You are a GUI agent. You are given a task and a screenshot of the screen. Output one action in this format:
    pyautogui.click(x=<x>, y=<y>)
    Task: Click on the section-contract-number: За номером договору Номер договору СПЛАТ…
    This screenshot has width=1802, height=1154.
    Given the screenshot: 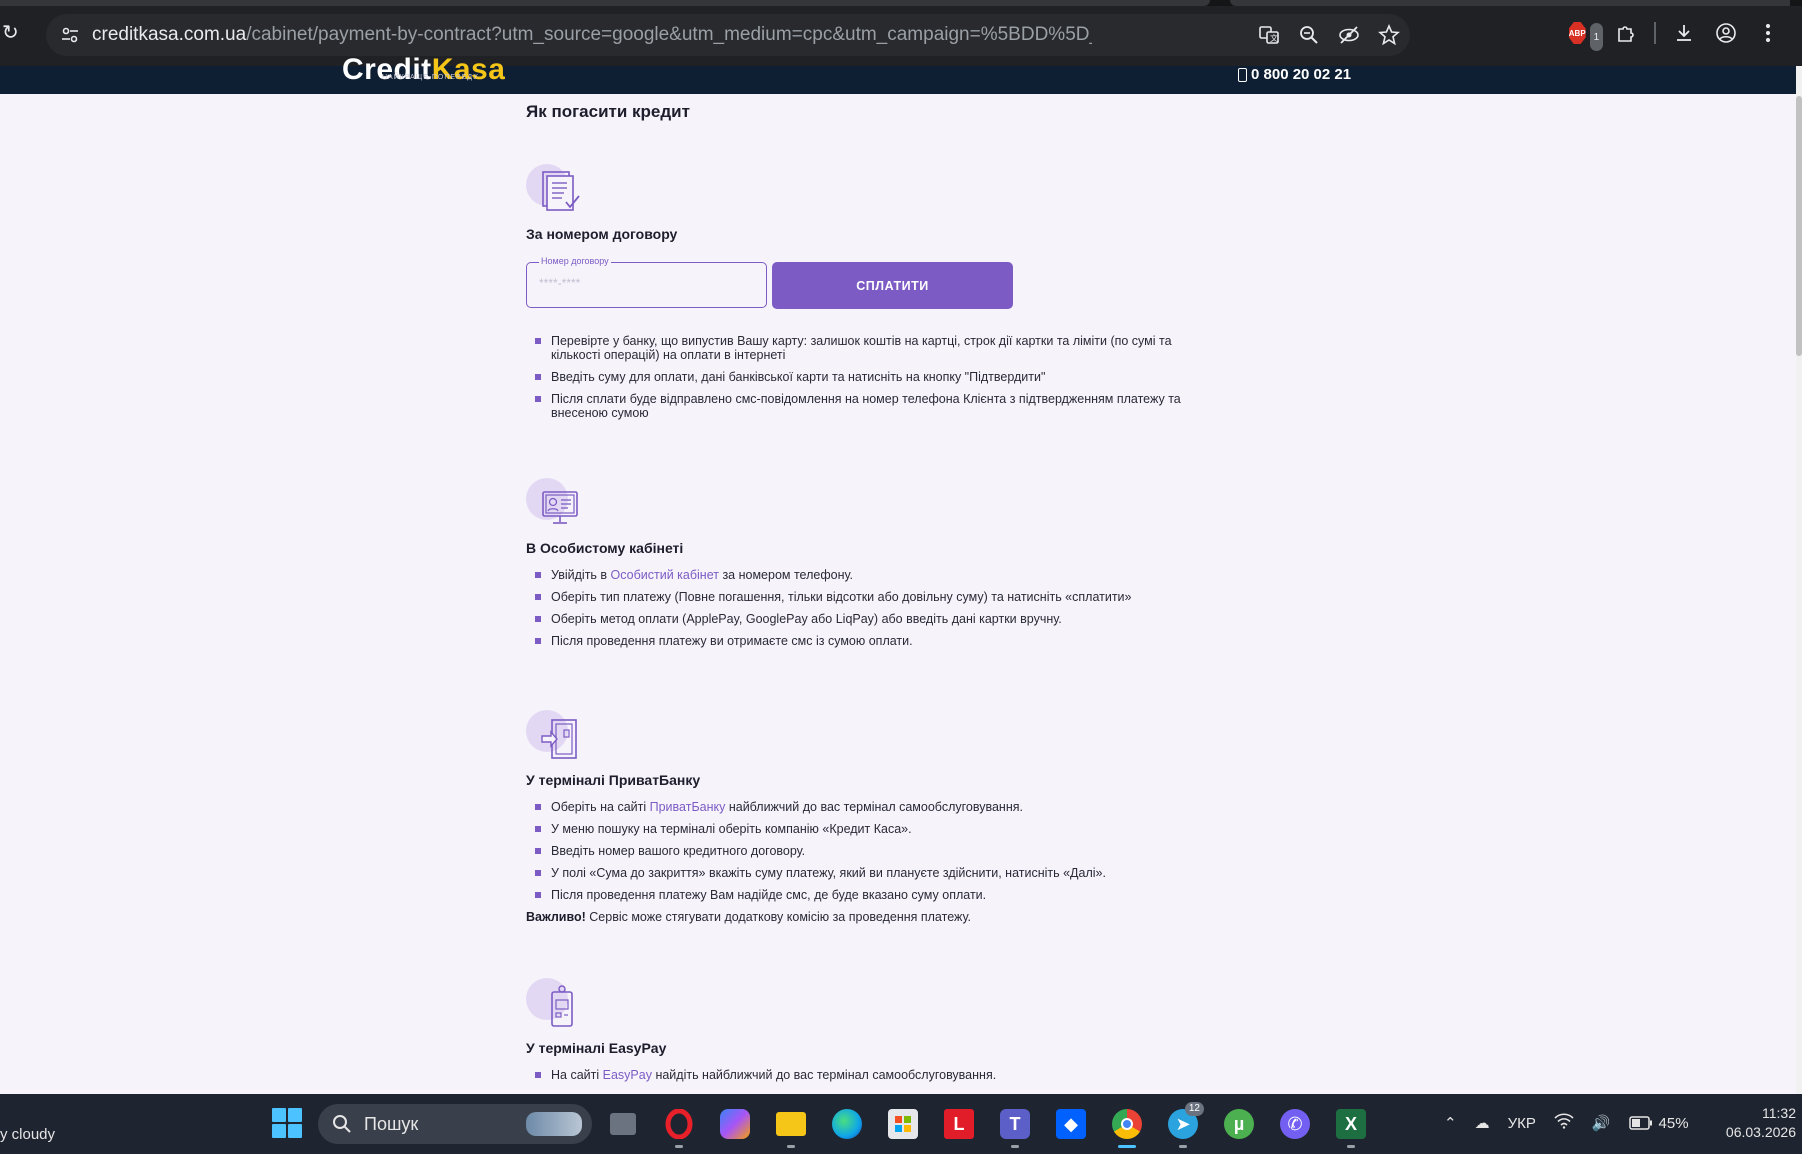 What is the action you would take?
    pyautogui.click(x=856, y=296)
    